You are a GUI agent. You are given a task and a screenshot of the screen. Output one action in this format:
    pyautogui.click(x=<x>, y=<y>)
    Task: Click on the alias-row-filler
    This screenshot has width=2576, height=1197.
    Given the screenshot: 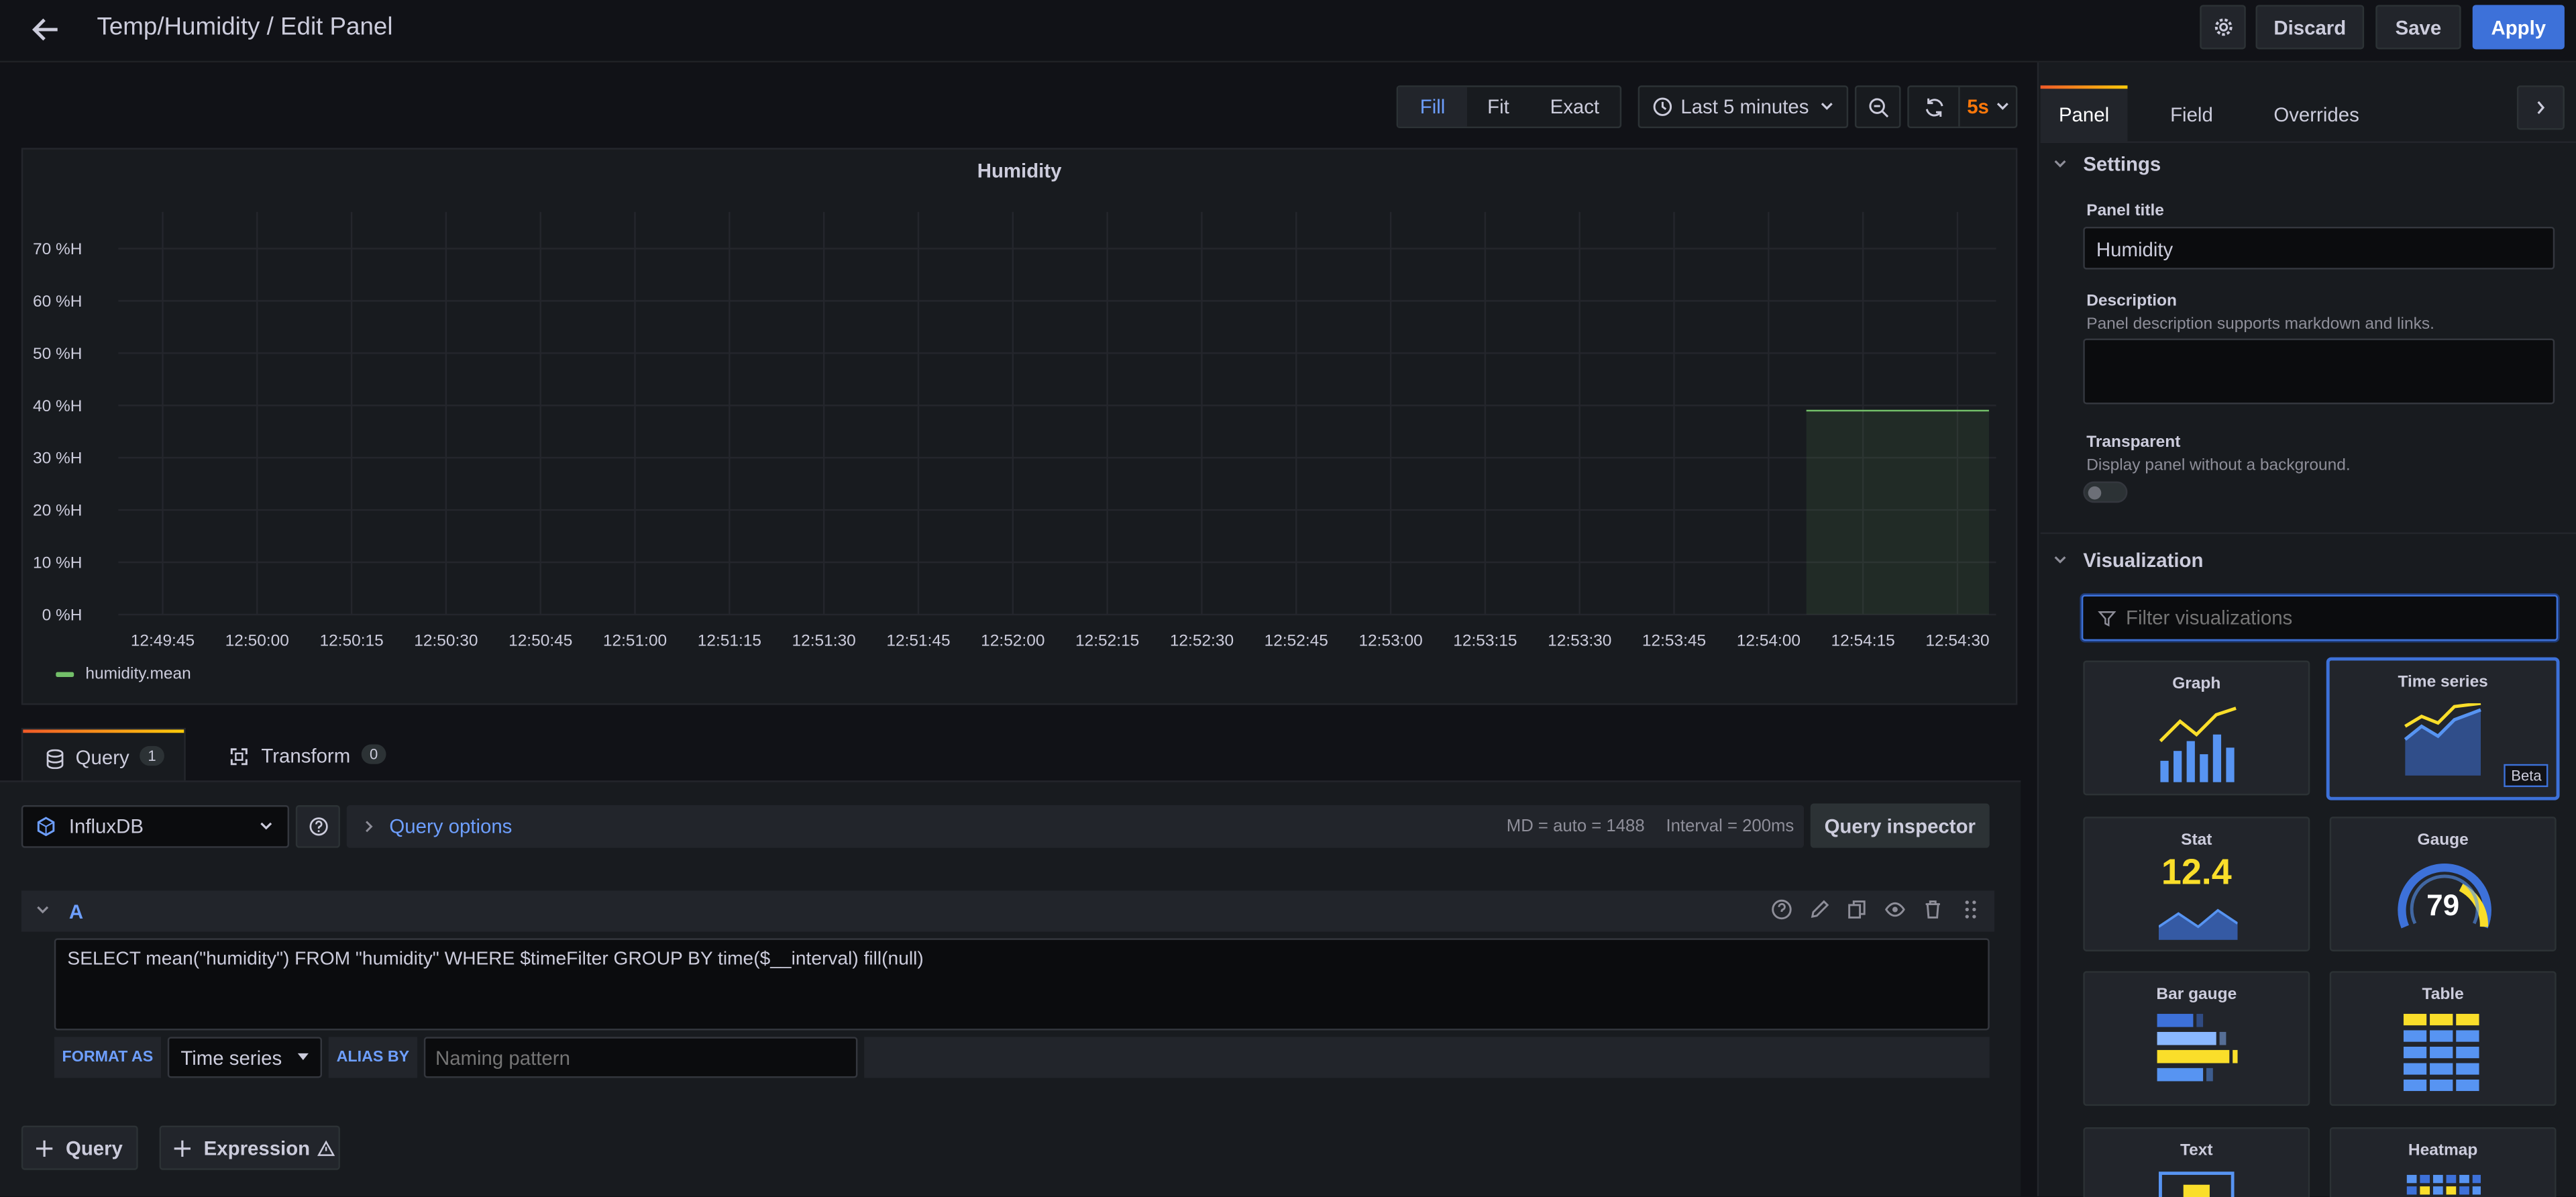 What is the action you would take?
    pyautogui.click(x=1427, y=1057)
    